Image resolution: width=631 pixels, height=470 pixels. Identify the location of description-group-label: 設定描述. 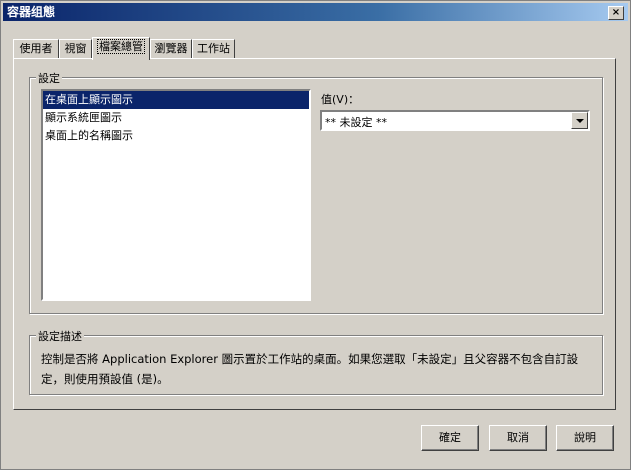
(60, 336).